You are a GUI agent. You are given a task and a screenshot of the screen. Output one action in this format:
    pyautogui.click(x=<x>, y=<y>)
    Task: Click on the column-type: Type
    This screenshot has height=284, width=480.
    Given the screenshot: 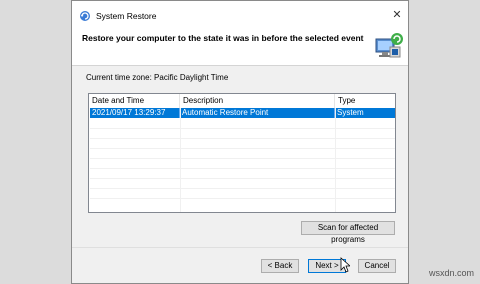 What is the action you would take?
    pyautogui.click(x=365, y=101)
    